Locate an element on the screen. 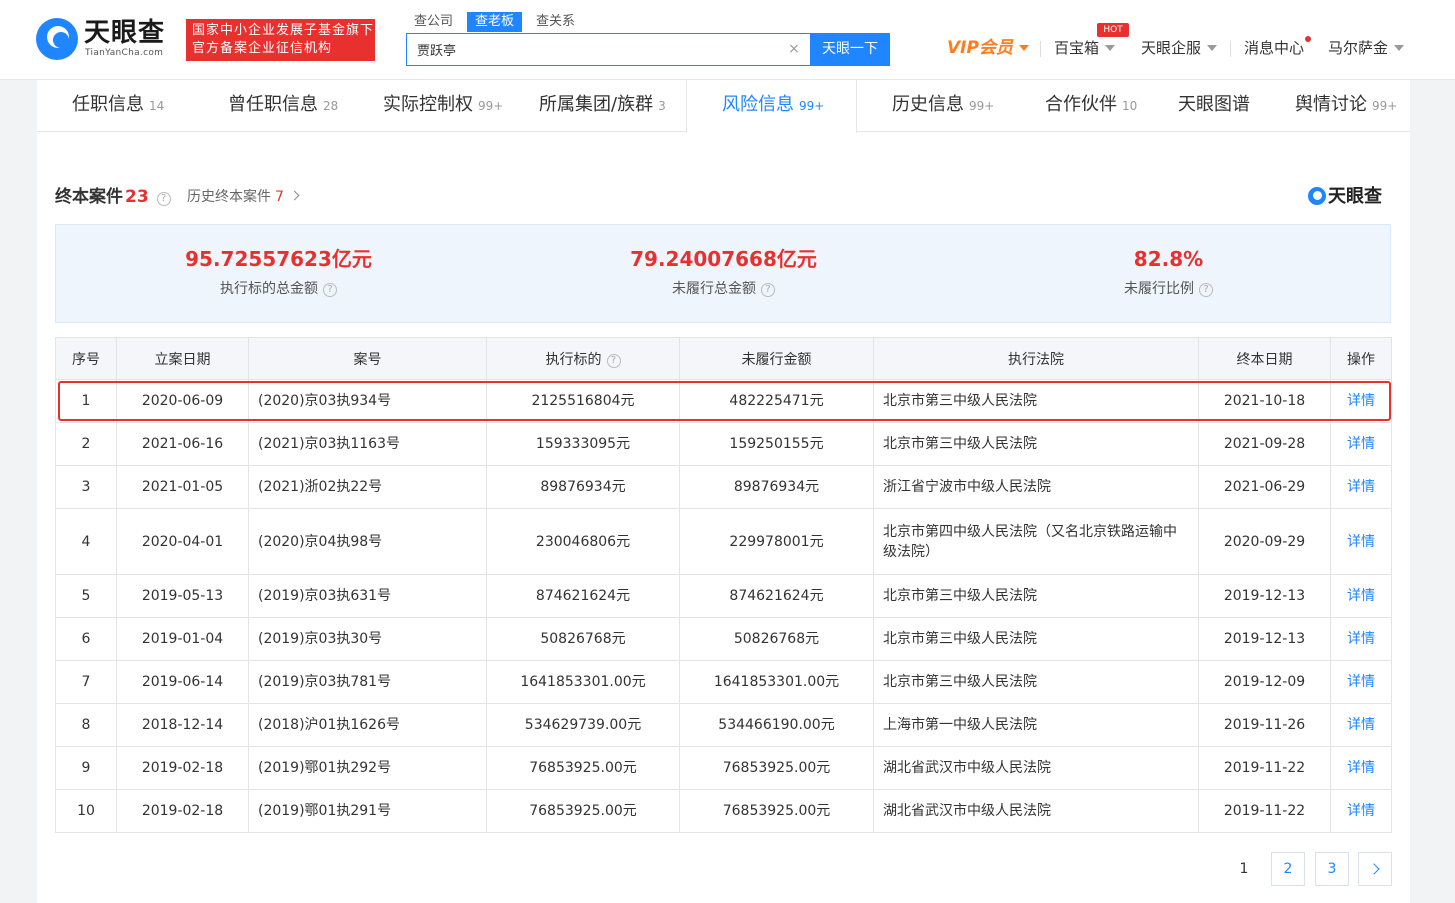 This screenshot has height=903, width=1455. tab-public-opinion: 舆情讨论 99+ is located at coordinates (1346, 106).